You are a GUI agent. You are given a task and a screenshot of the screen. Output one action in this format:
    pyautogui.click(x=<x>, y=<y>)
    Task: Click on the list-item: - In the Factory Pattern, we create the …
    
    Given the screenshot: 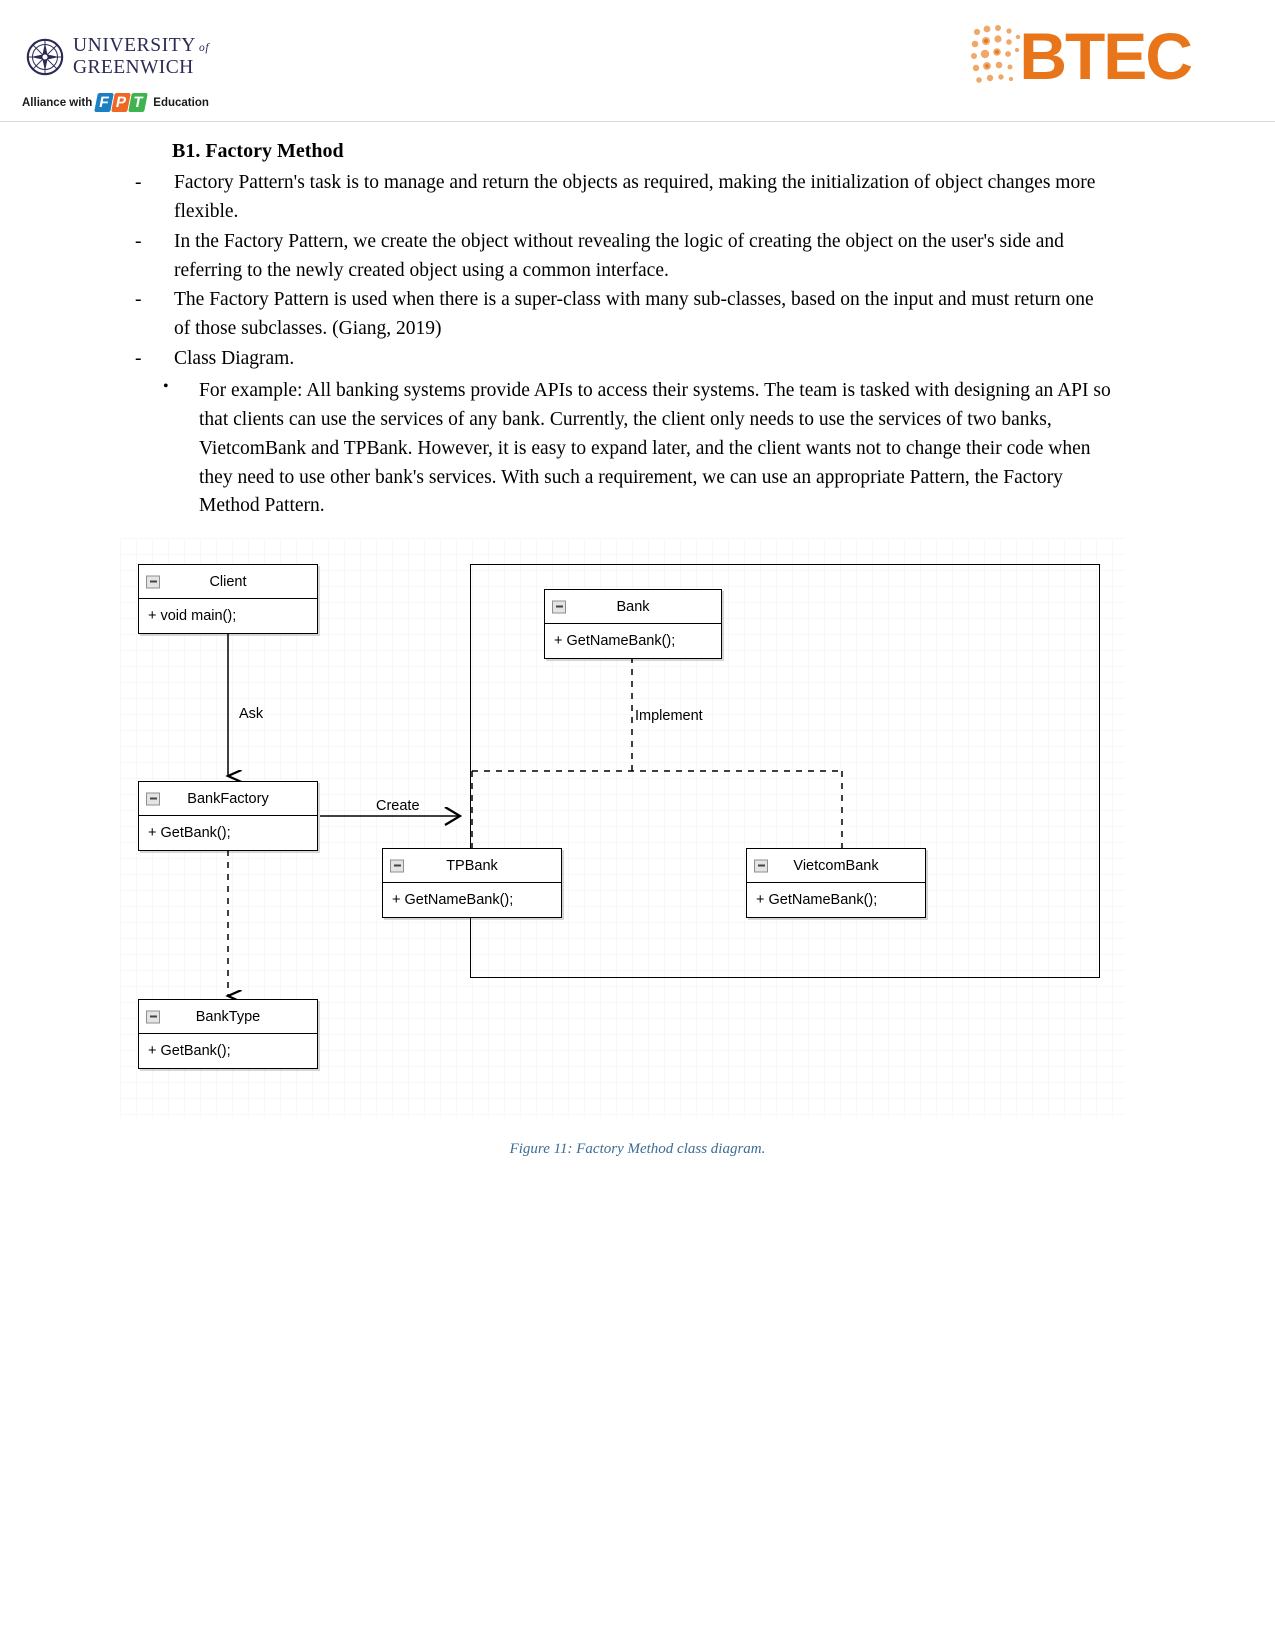 What is the action you would take?
    pyautogui.click(x=622, y=257)
    